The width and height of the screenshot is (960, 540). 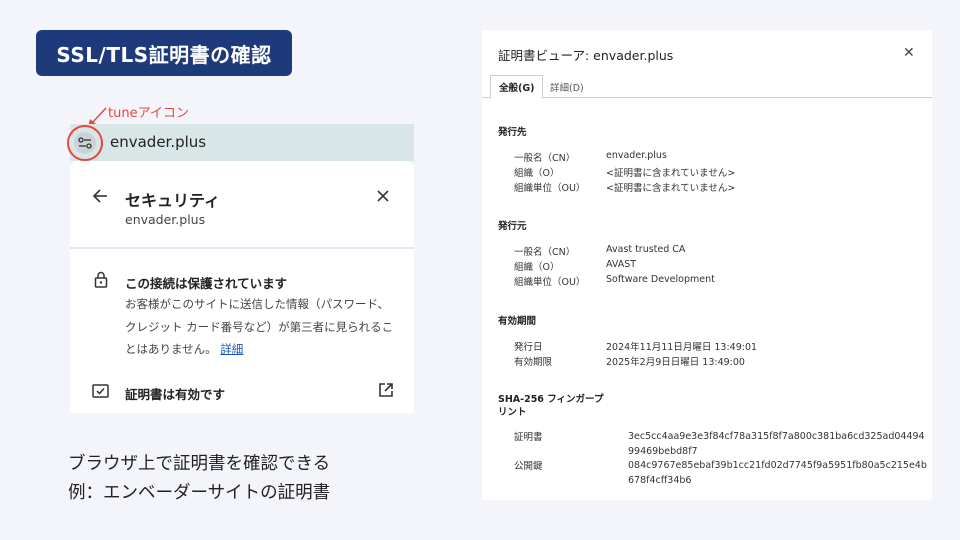 What do you see at coordinates (533, 362) in the screenshot?
I see `field-label: 有効期限` at bounding box center [533, 362].